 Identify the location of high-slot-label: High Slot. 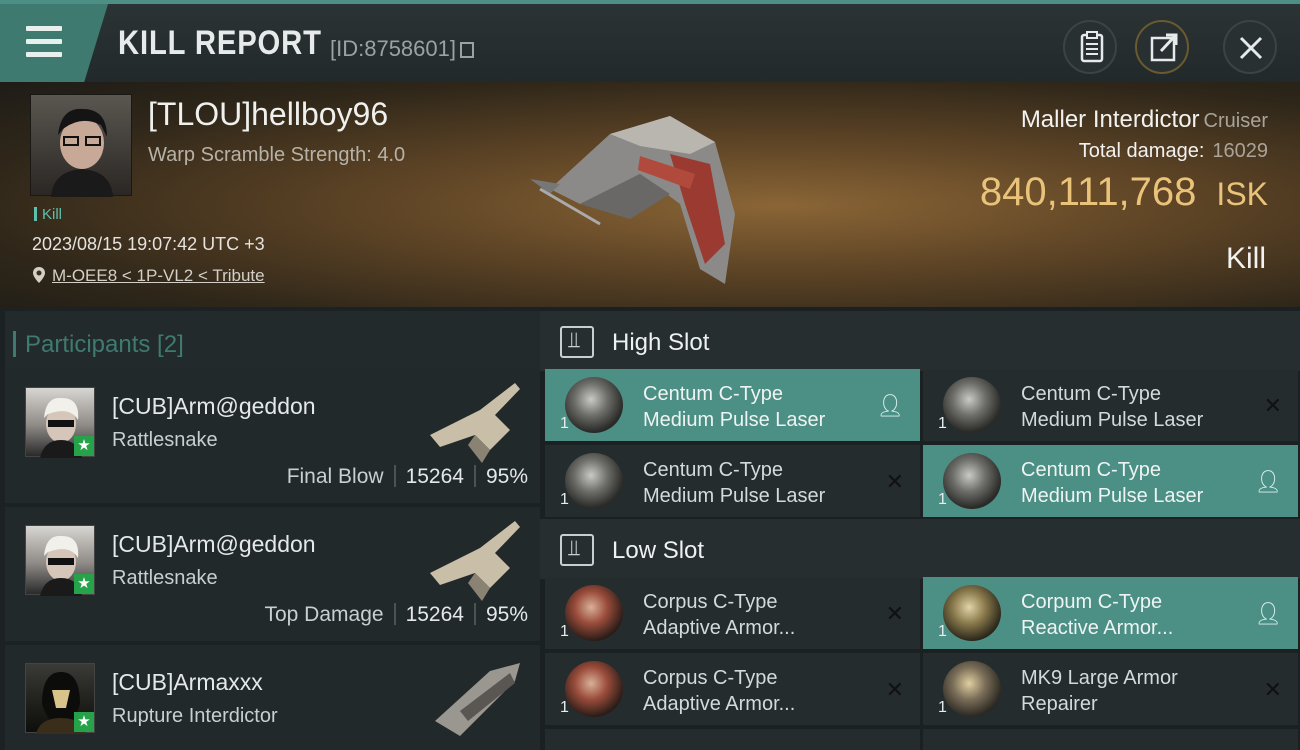
(661, 342).